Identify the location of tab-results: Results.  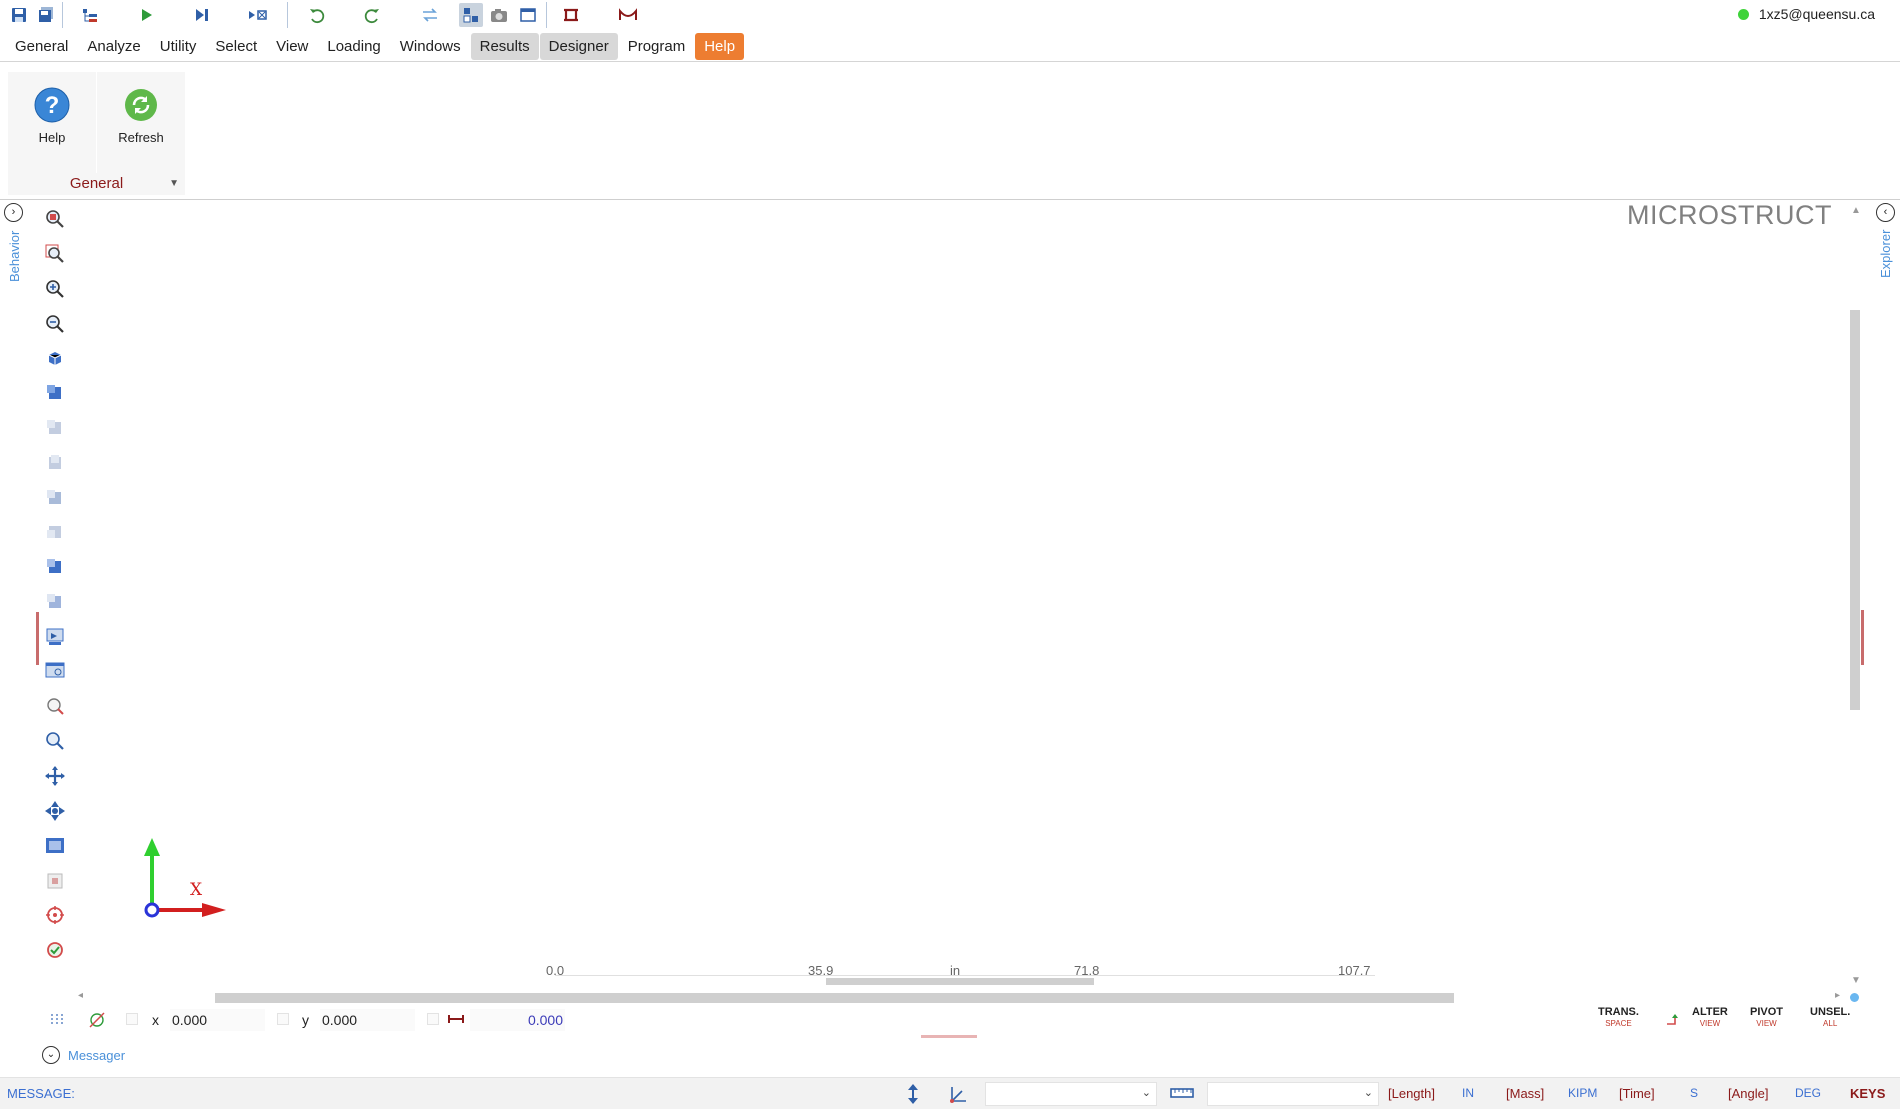
(504, 46).